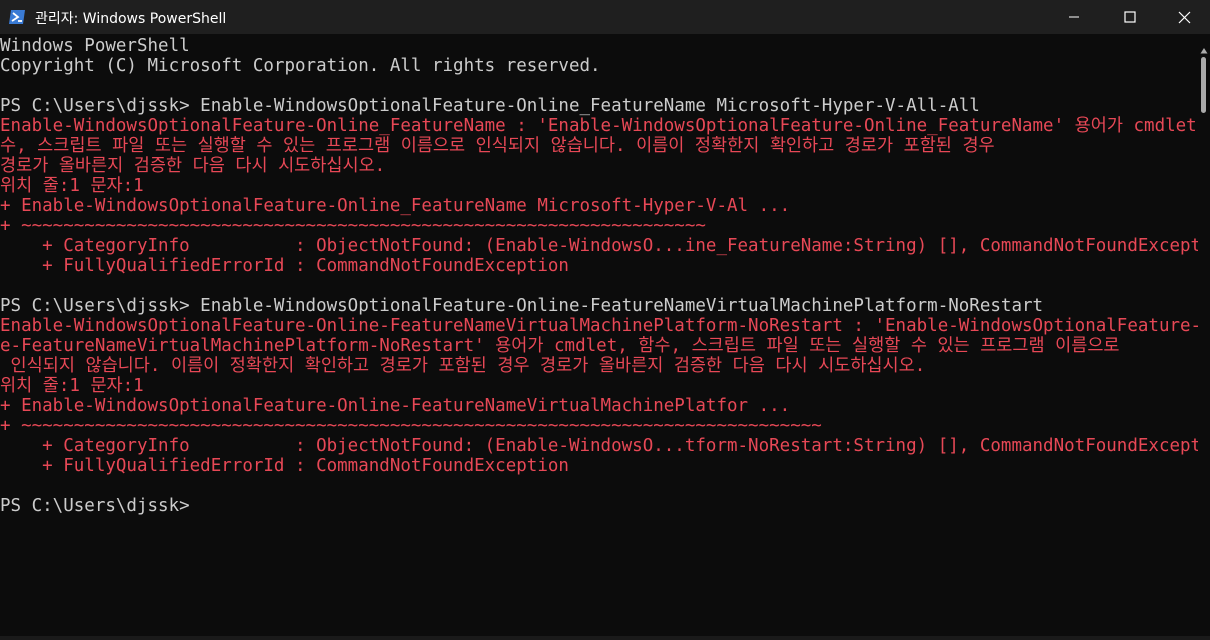 The width and height of the screenshot is (1210, 640). Describe the element at coordinates (1204, 47) in the screenshot. I see `scroll-up-arrow-icon` at that location.